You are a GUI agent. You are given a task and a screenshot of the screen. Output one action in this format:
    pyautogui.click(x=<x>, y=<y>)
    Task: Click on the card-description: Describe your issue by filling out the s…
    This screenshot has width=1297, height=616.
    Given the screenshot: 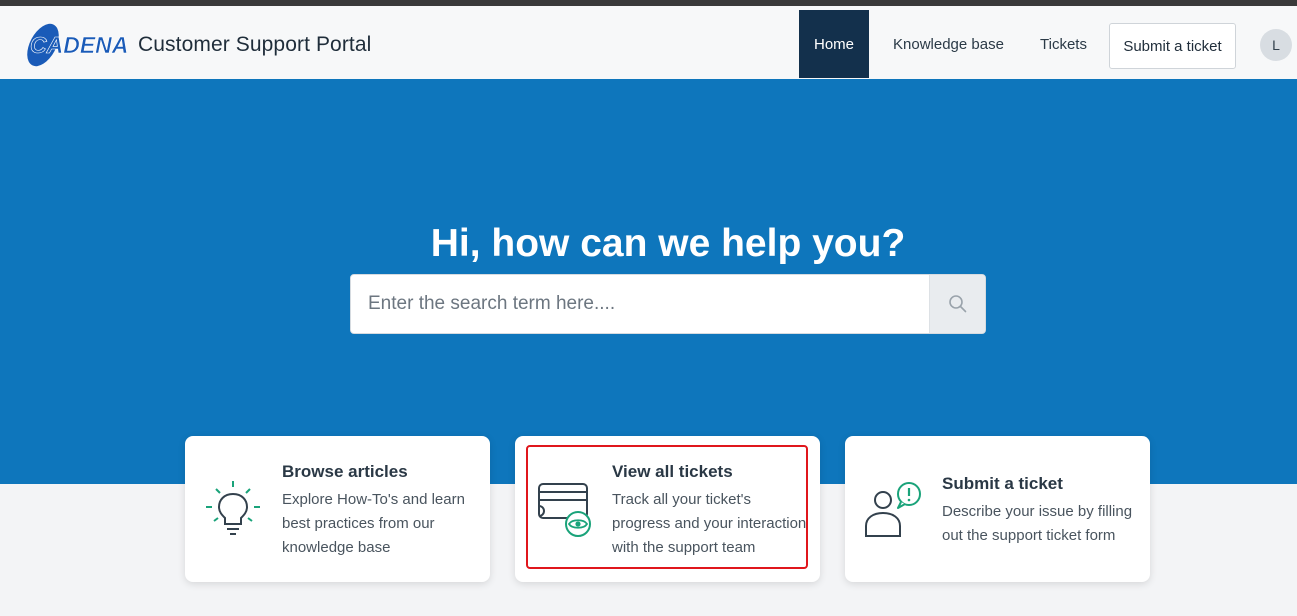 What is the action you would take?
    pyautogui.click(x=1037, y=523)
    